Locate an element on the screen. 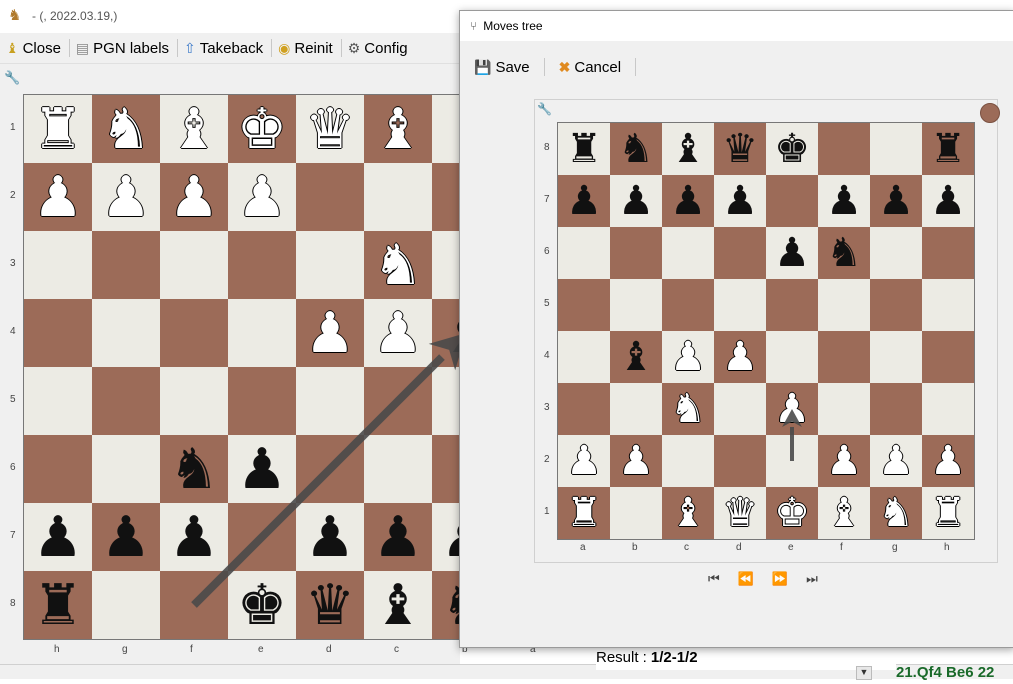 Image resolution: width=1013 pixels, height=684 pixels. board-square-a8: ♜ is located at coordinates (584, 149).